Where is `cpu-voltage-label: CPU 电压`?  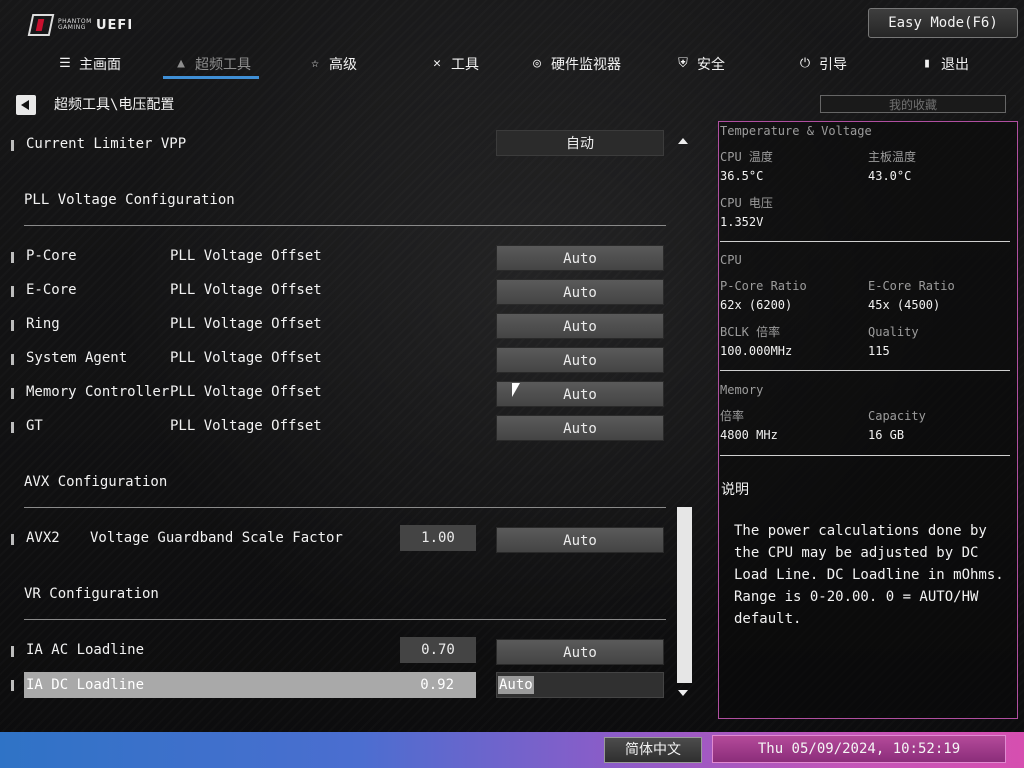 cpu-voltage-label: CPU 电压 is located at coordinates (746, 203).